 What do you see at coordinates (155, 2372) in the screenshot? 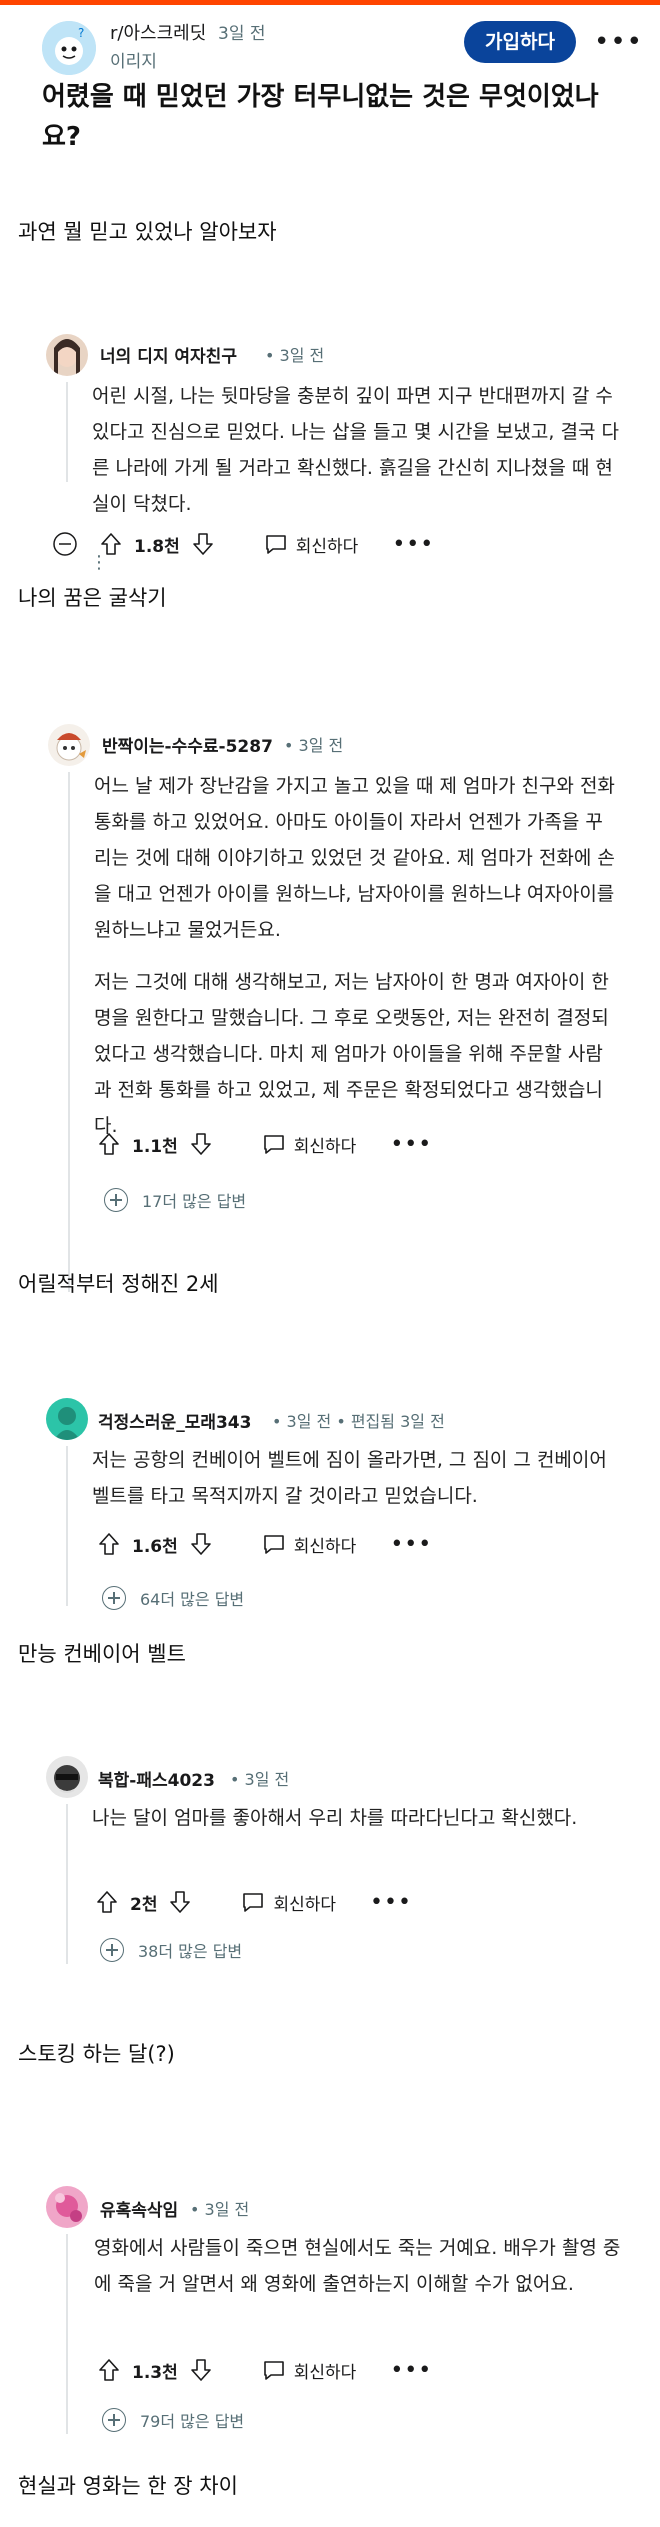
I see `vote-count: 1.3천` at bounding box center [155, 2372].